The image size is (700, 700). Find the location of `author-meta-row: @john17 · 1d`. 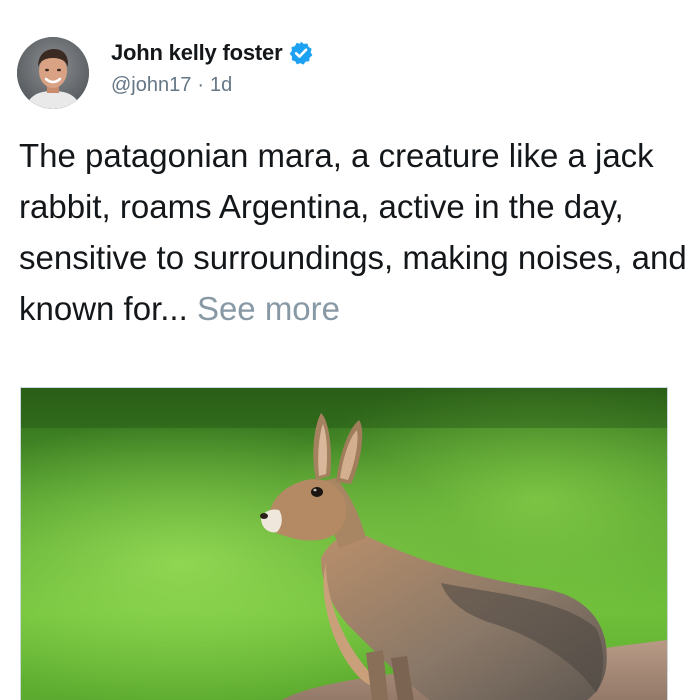

author-meta-row: @john17 · 1d is located at coordinates (171, 85).